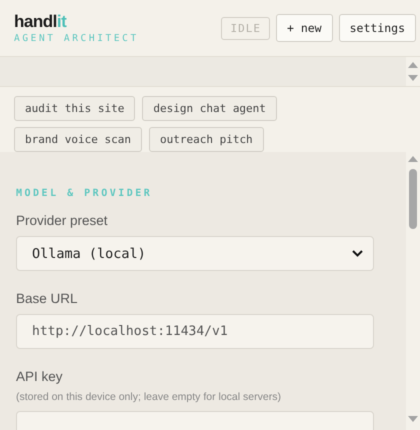  I want to click on scrollbar-thumb, so click(413, 199).